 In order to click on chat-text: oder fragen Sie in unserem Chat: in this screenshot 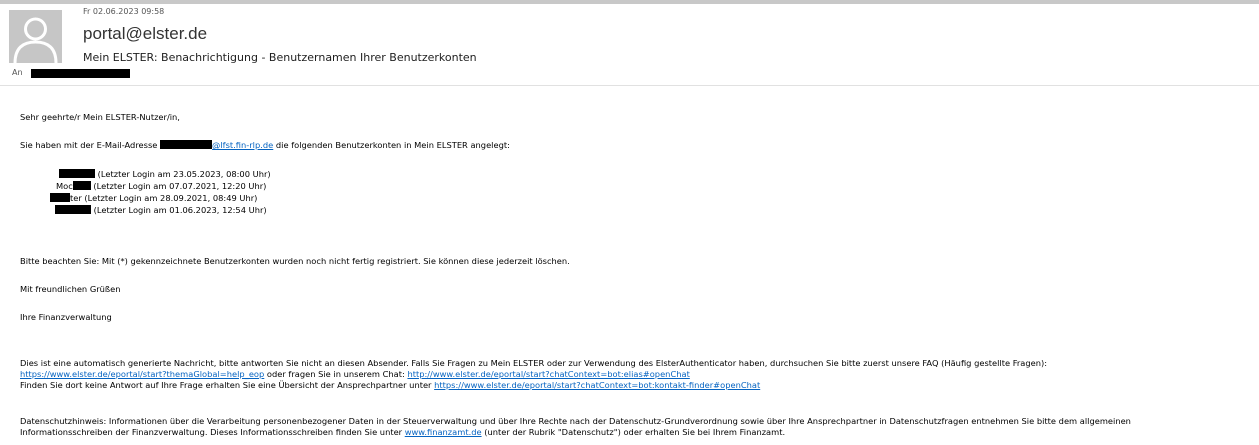, I will do `click(336, 374)`.